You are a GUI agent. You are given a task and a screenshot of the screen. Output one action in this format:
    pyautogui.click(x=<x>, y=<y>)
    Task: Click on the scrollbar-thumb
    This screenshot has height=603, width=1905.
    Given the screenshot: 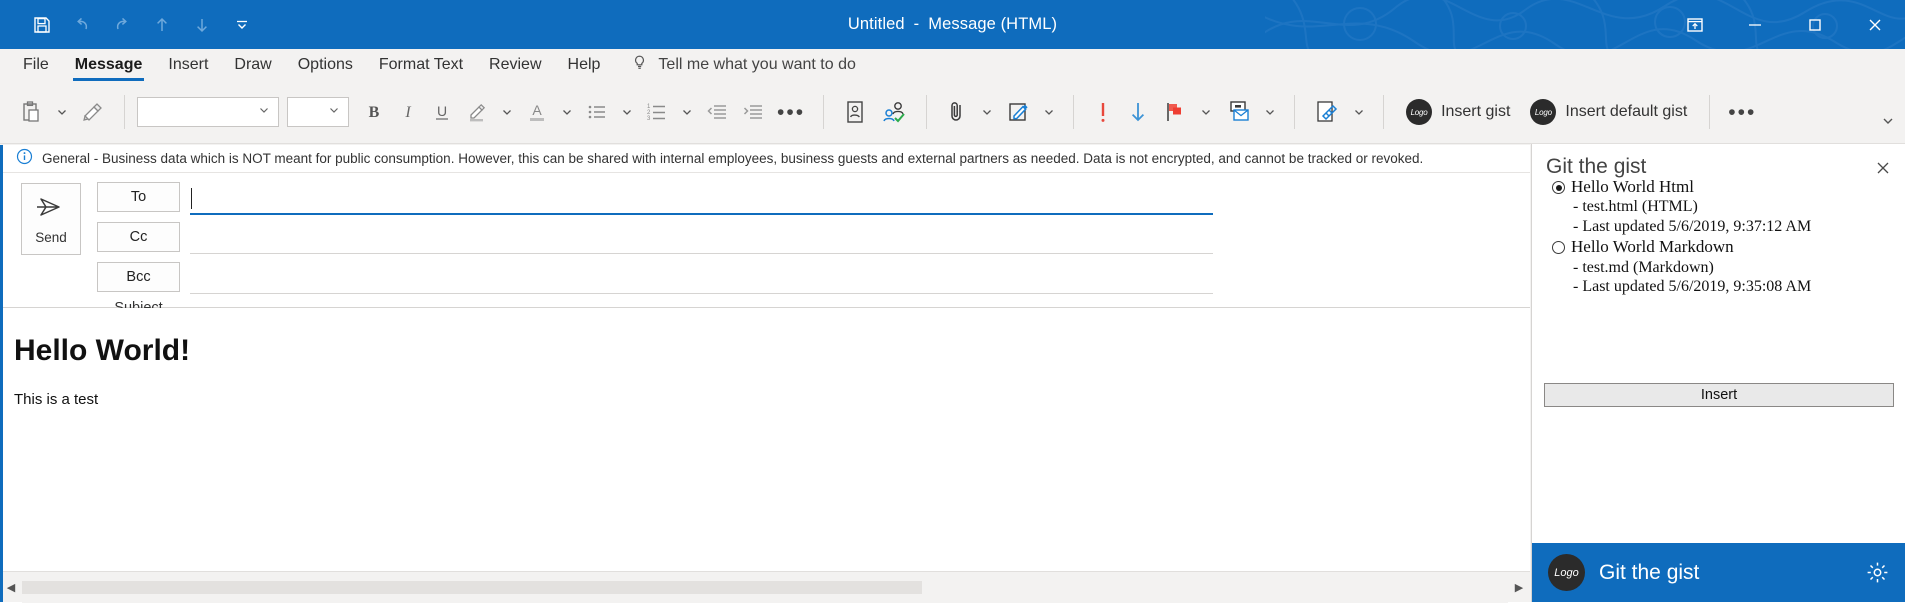 What is the action you would take?
    pyautogui.click(x=472, y=587)
    